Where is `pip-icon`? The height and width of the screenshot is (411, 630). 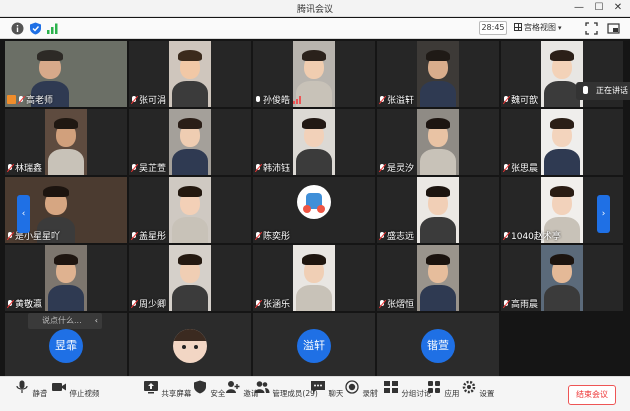 pip-icon is located at coordinates (613, 28).